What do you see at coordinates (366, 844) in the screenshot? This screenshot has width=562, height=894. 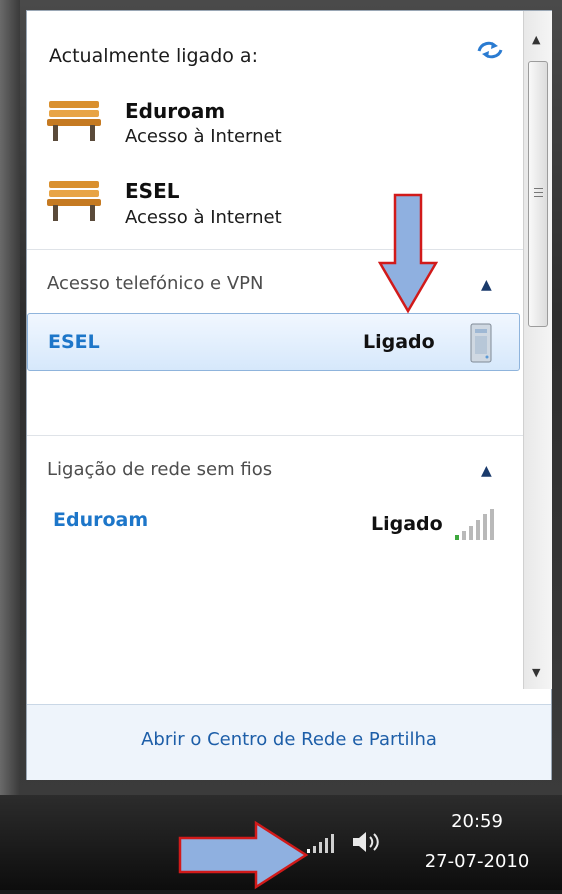 I see `volume-icon` at bounding box center [366, 844].